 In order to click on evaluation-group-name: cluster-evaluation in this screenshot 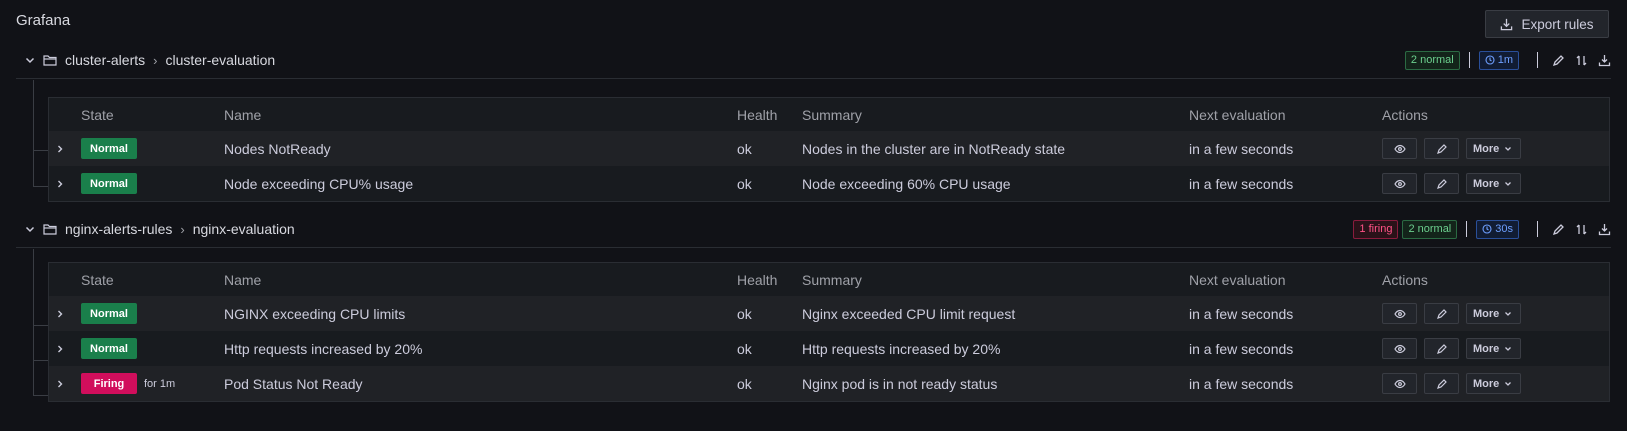, I will do `click(220, 60)`.